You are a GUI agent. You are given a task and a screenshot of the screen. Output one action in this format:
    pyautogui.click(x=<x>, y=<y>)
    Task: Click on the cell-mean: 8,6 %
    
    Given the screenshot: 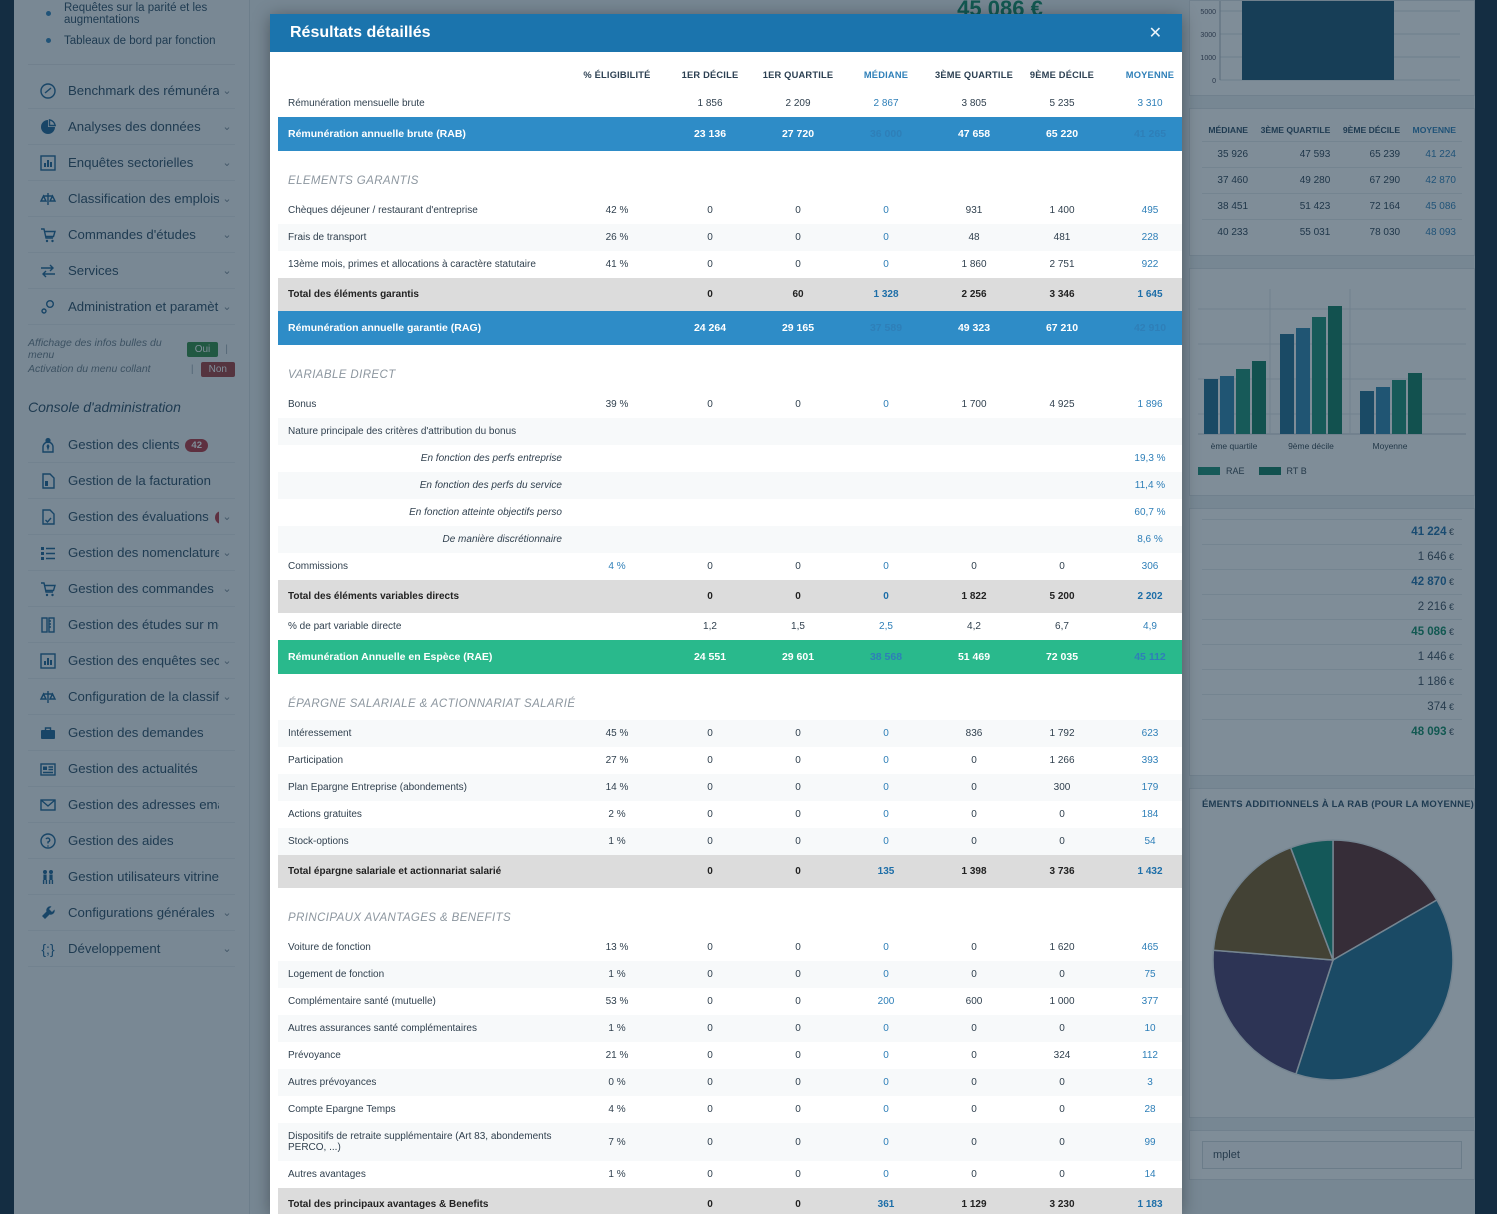 What is the action you would take?
    pyautogui.click(x=1144, y=539)
    